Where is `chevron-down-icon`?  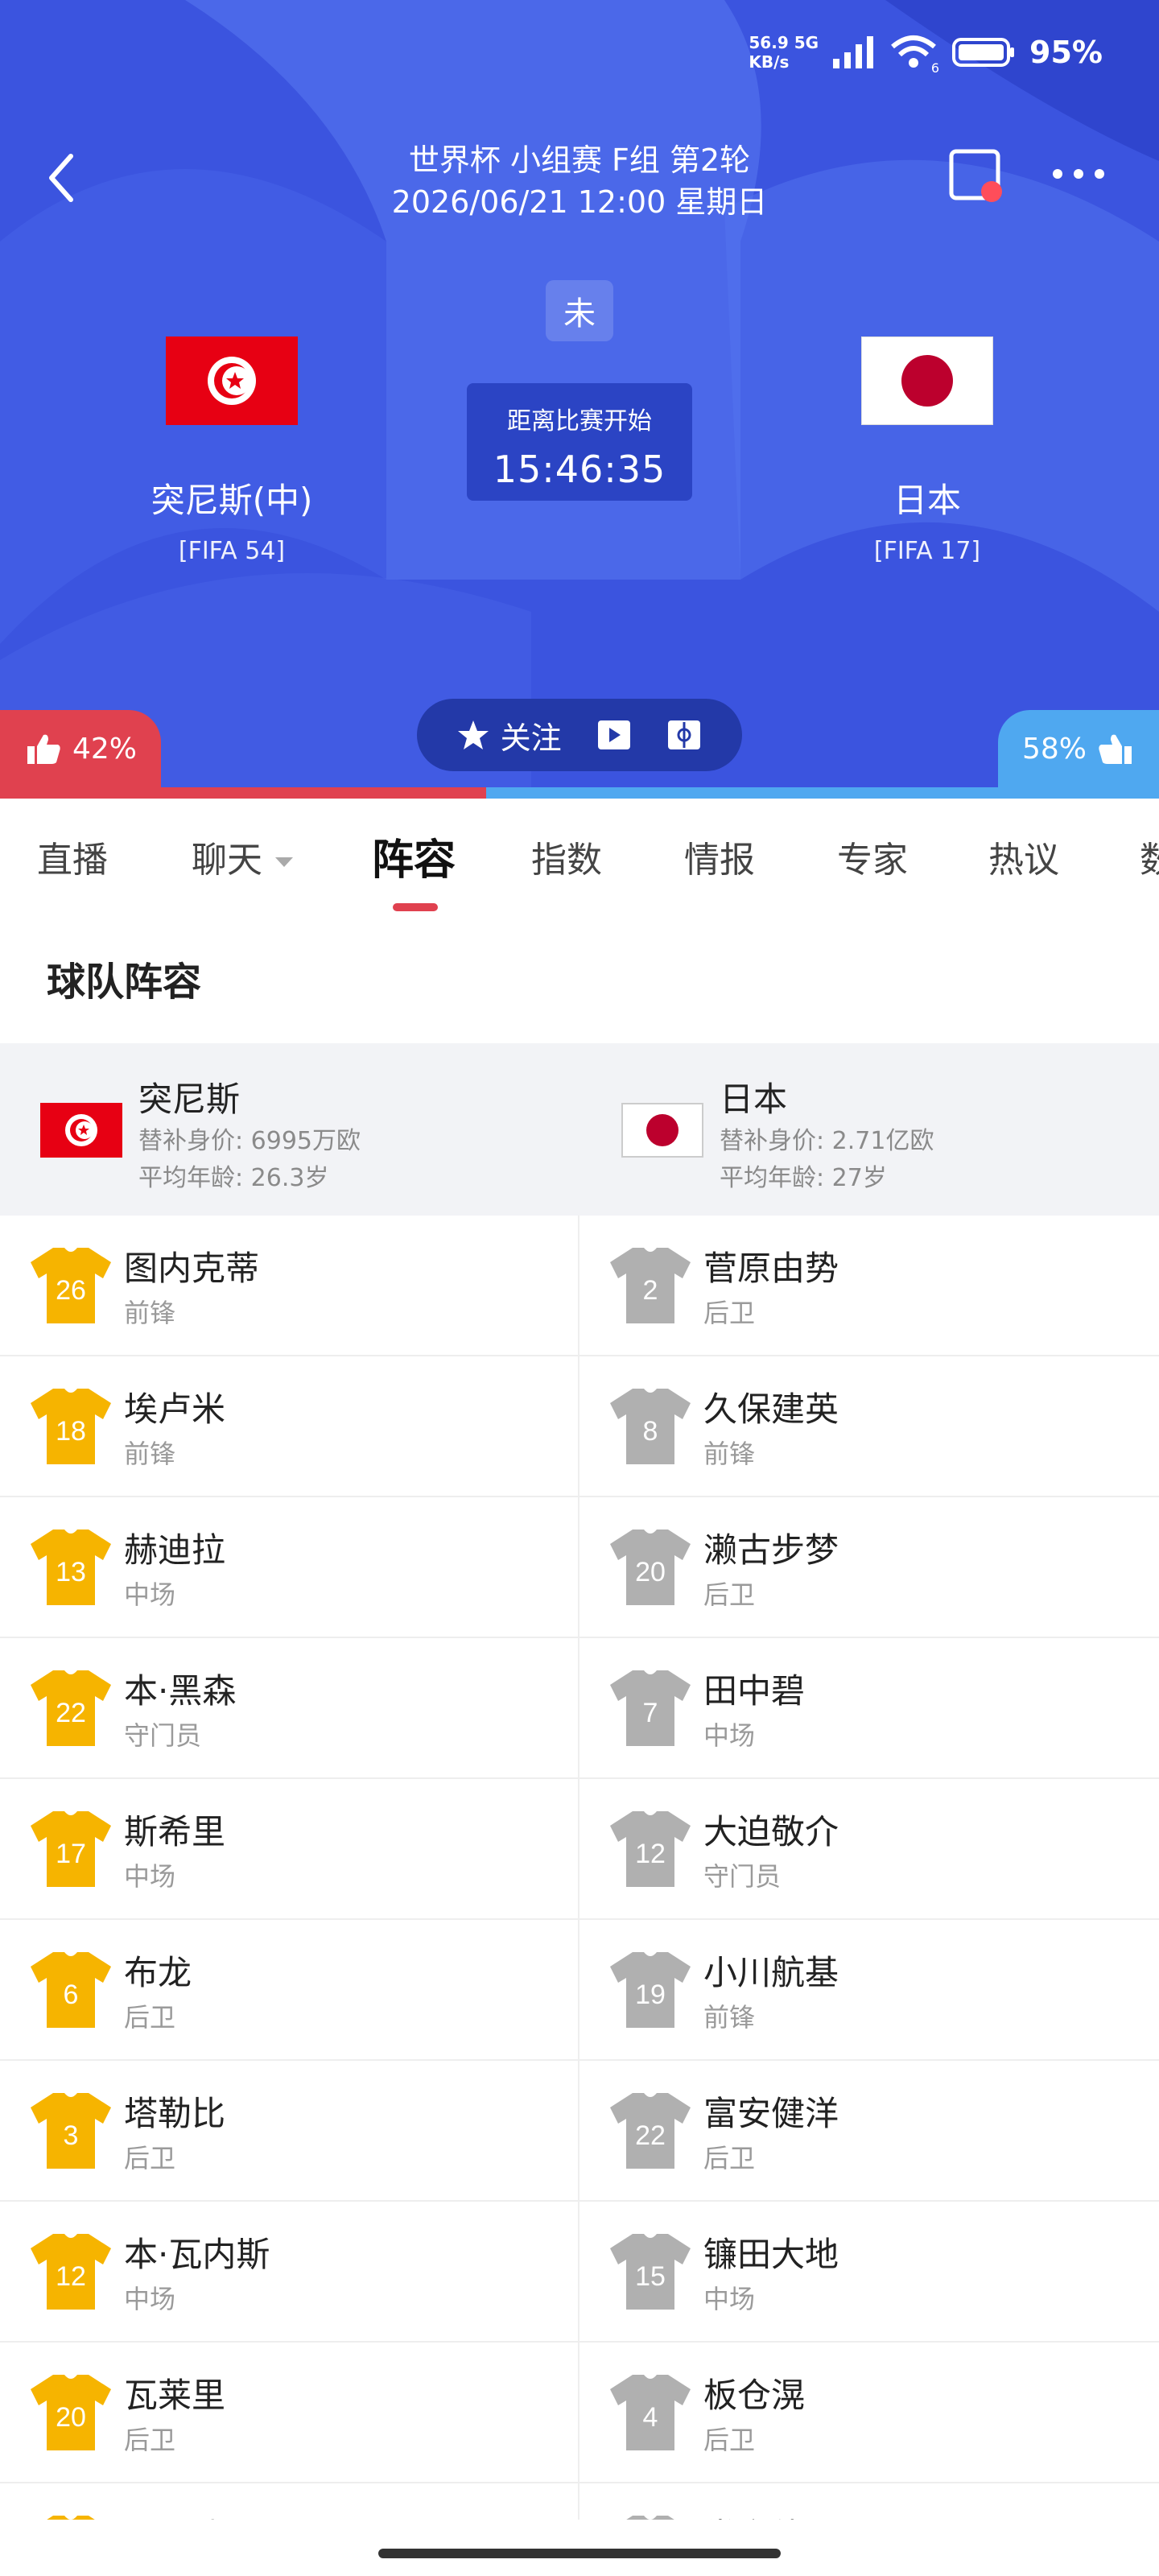 chevron-down-icon is located at coordinates (284, 862).